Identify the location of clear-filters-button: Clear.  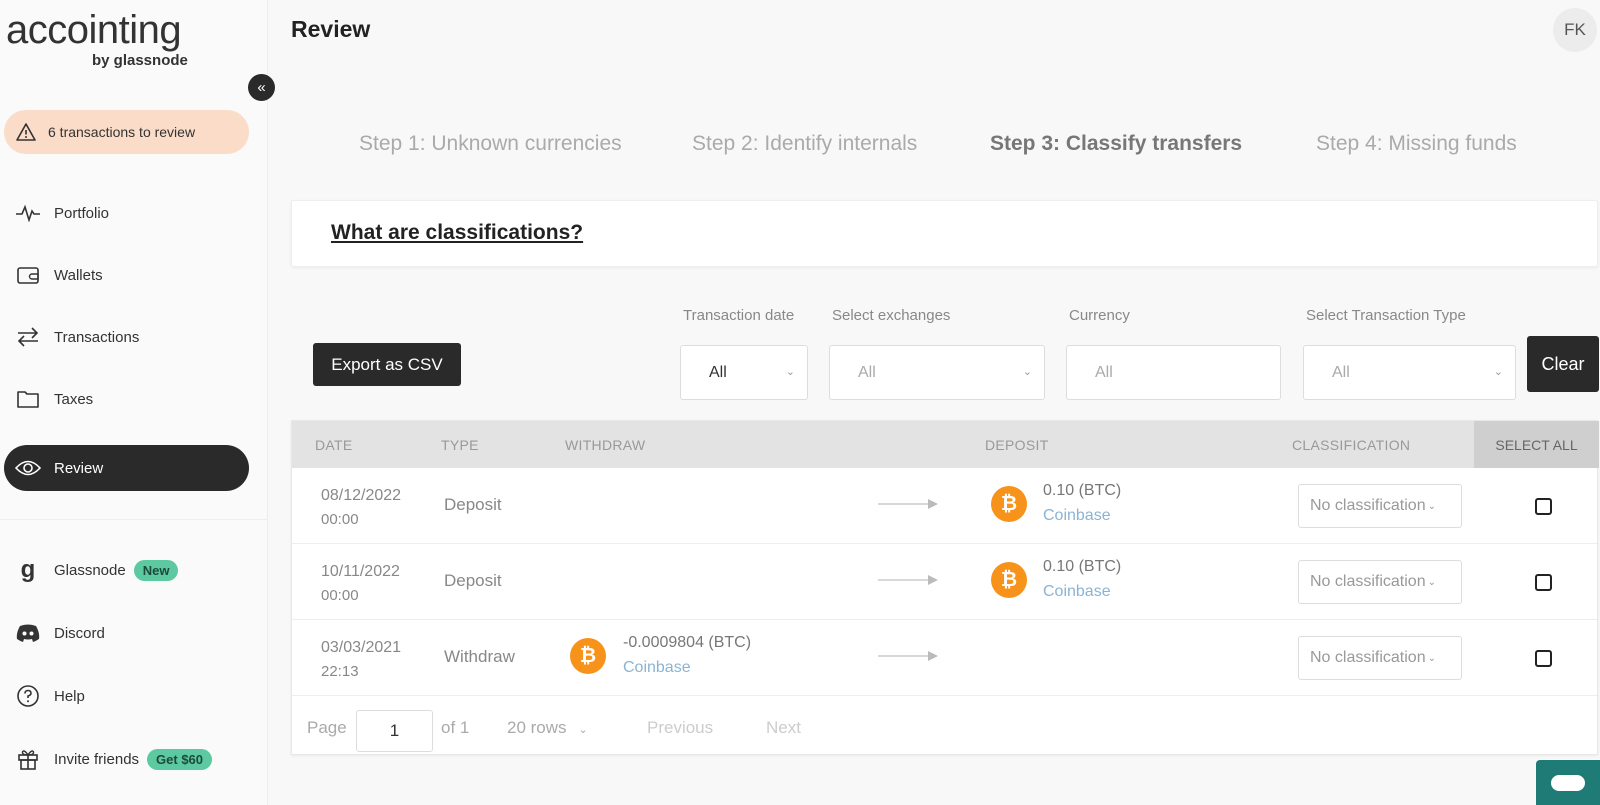
(1563, 364).